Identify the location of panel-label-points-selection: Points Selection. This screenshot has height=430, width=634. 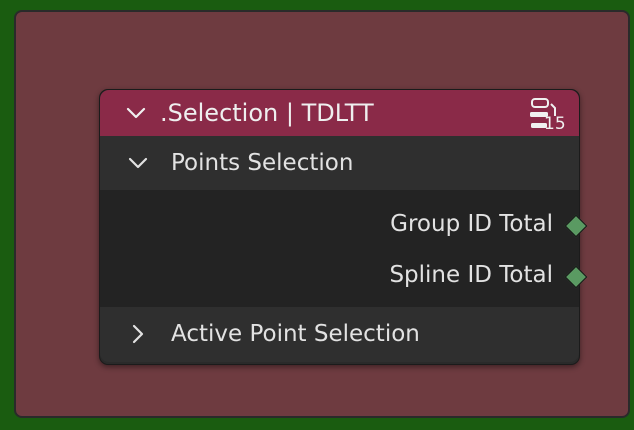
(262, 163).